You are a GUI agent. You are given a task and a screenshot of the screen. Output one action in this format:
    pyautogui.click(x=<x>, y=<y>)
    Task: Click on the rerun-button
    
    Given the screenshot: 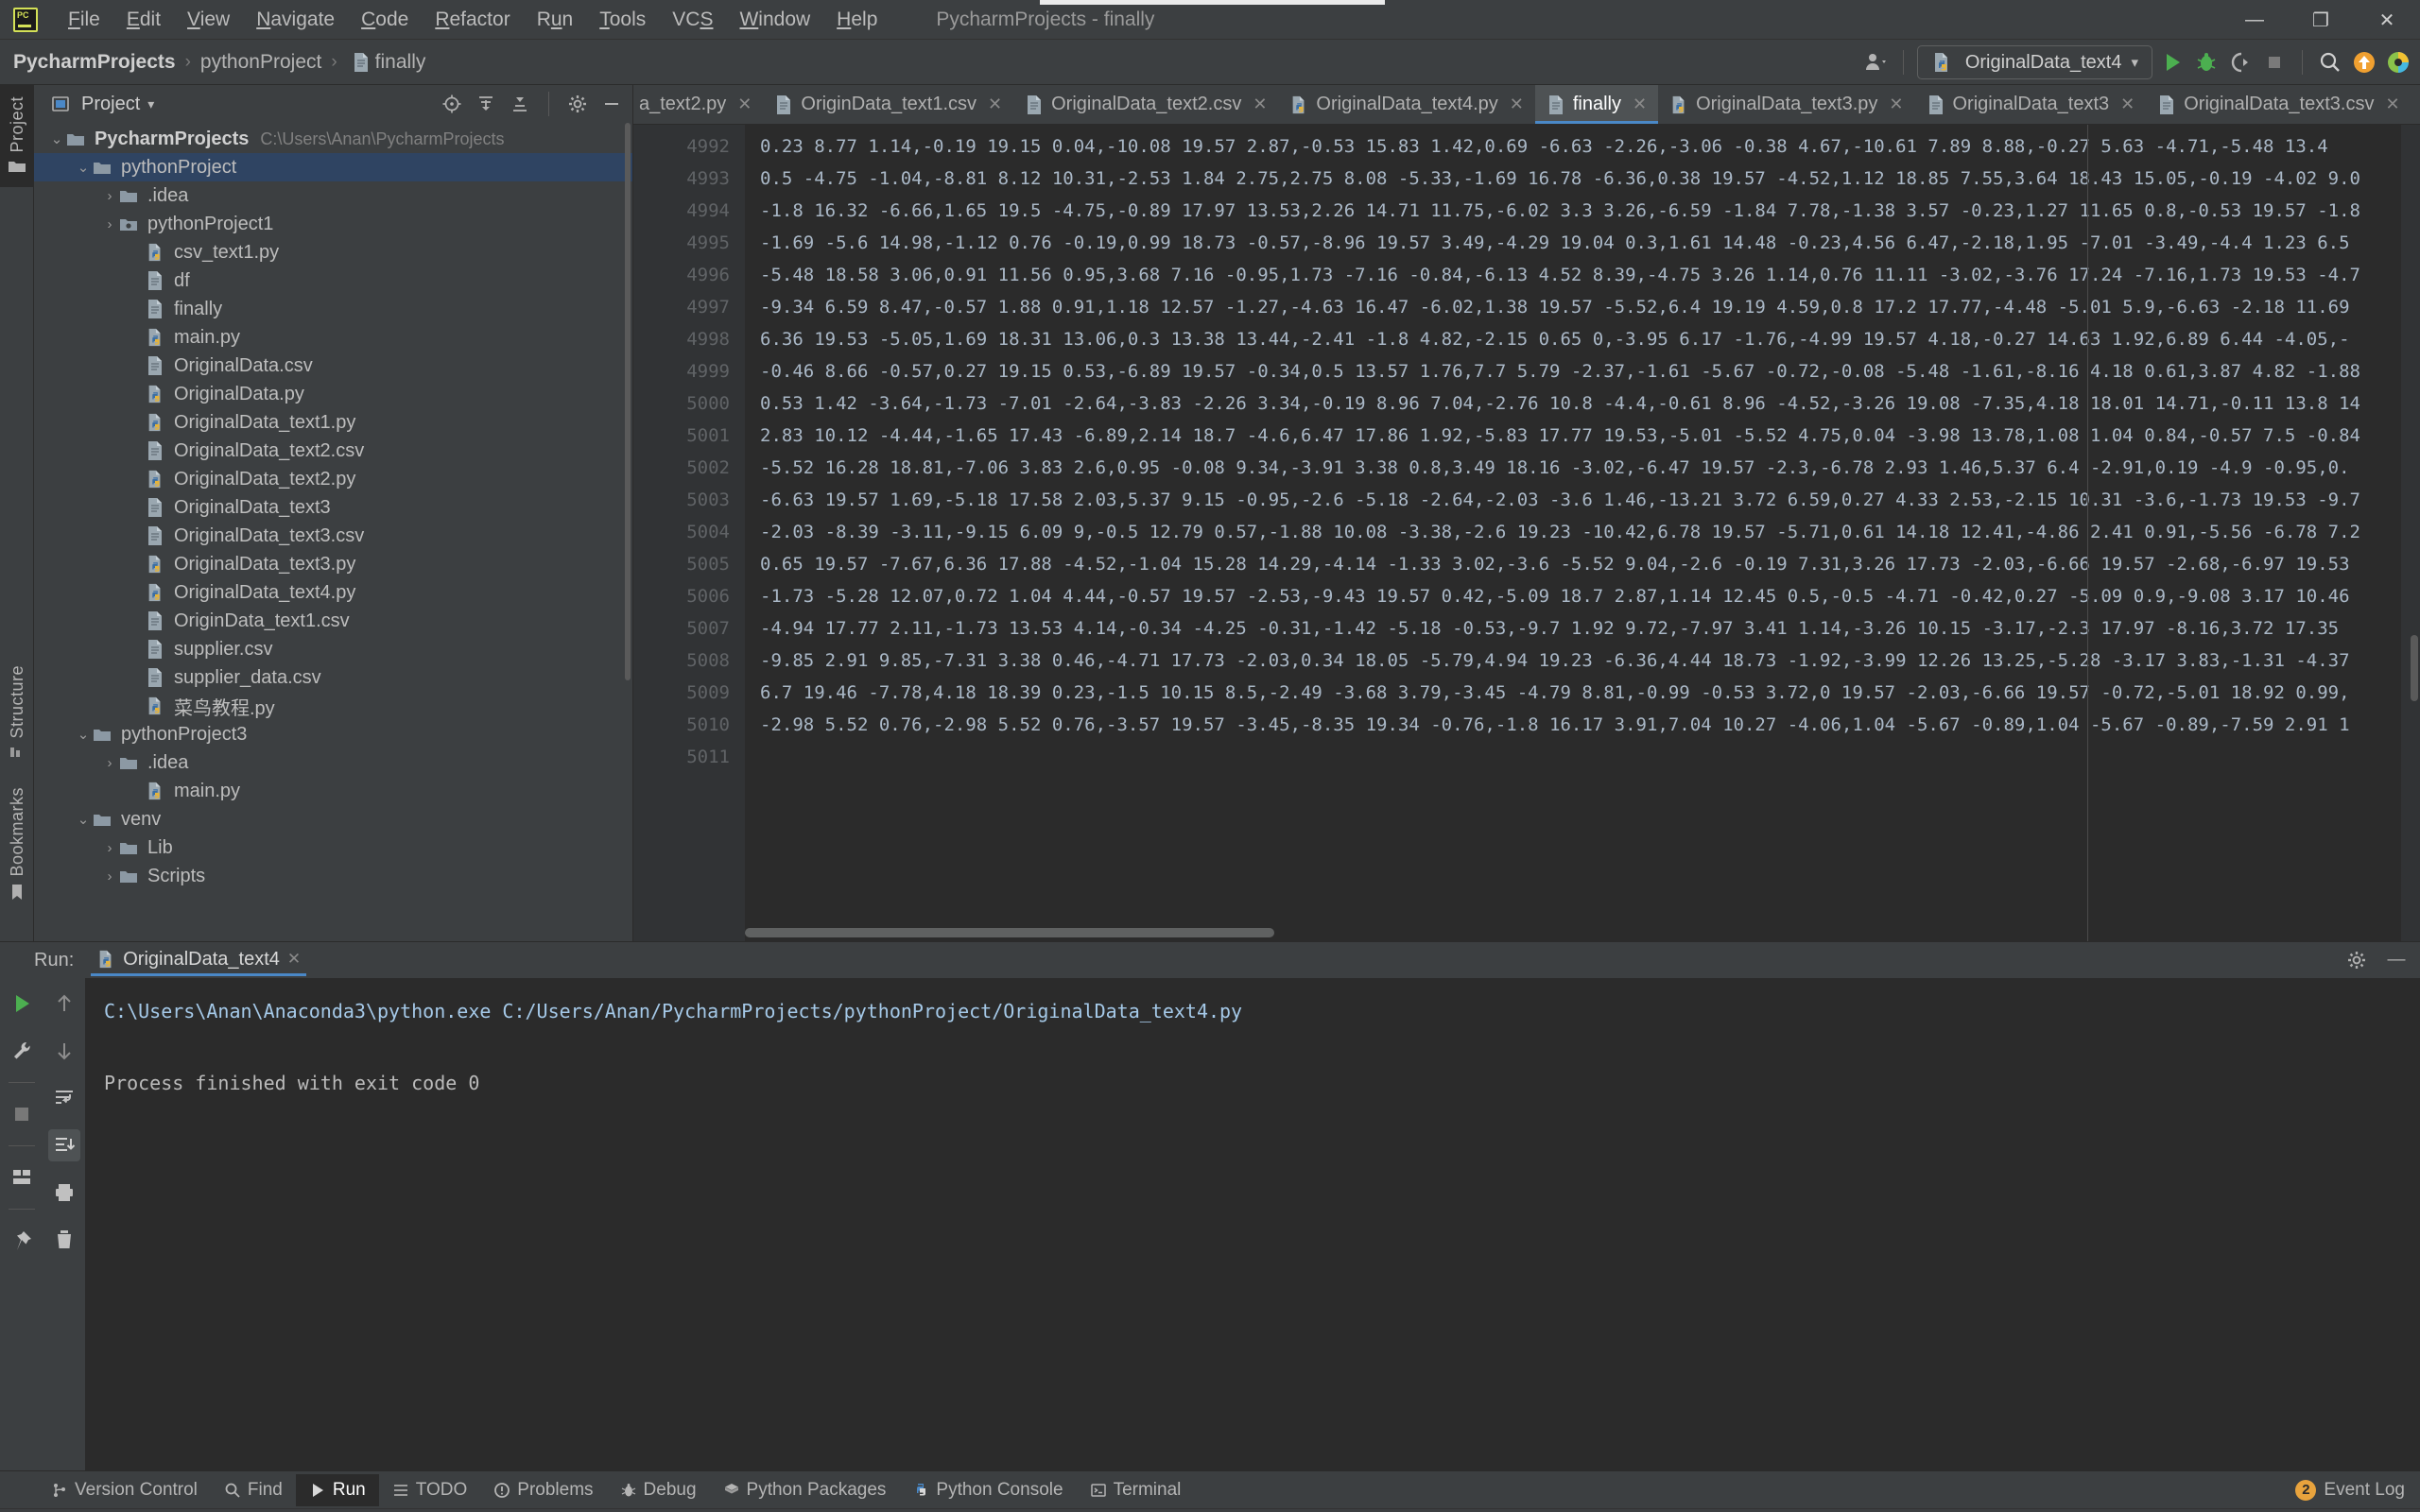 What is the action you would take?
    pyautogui.click(x=22, y=1004)
    